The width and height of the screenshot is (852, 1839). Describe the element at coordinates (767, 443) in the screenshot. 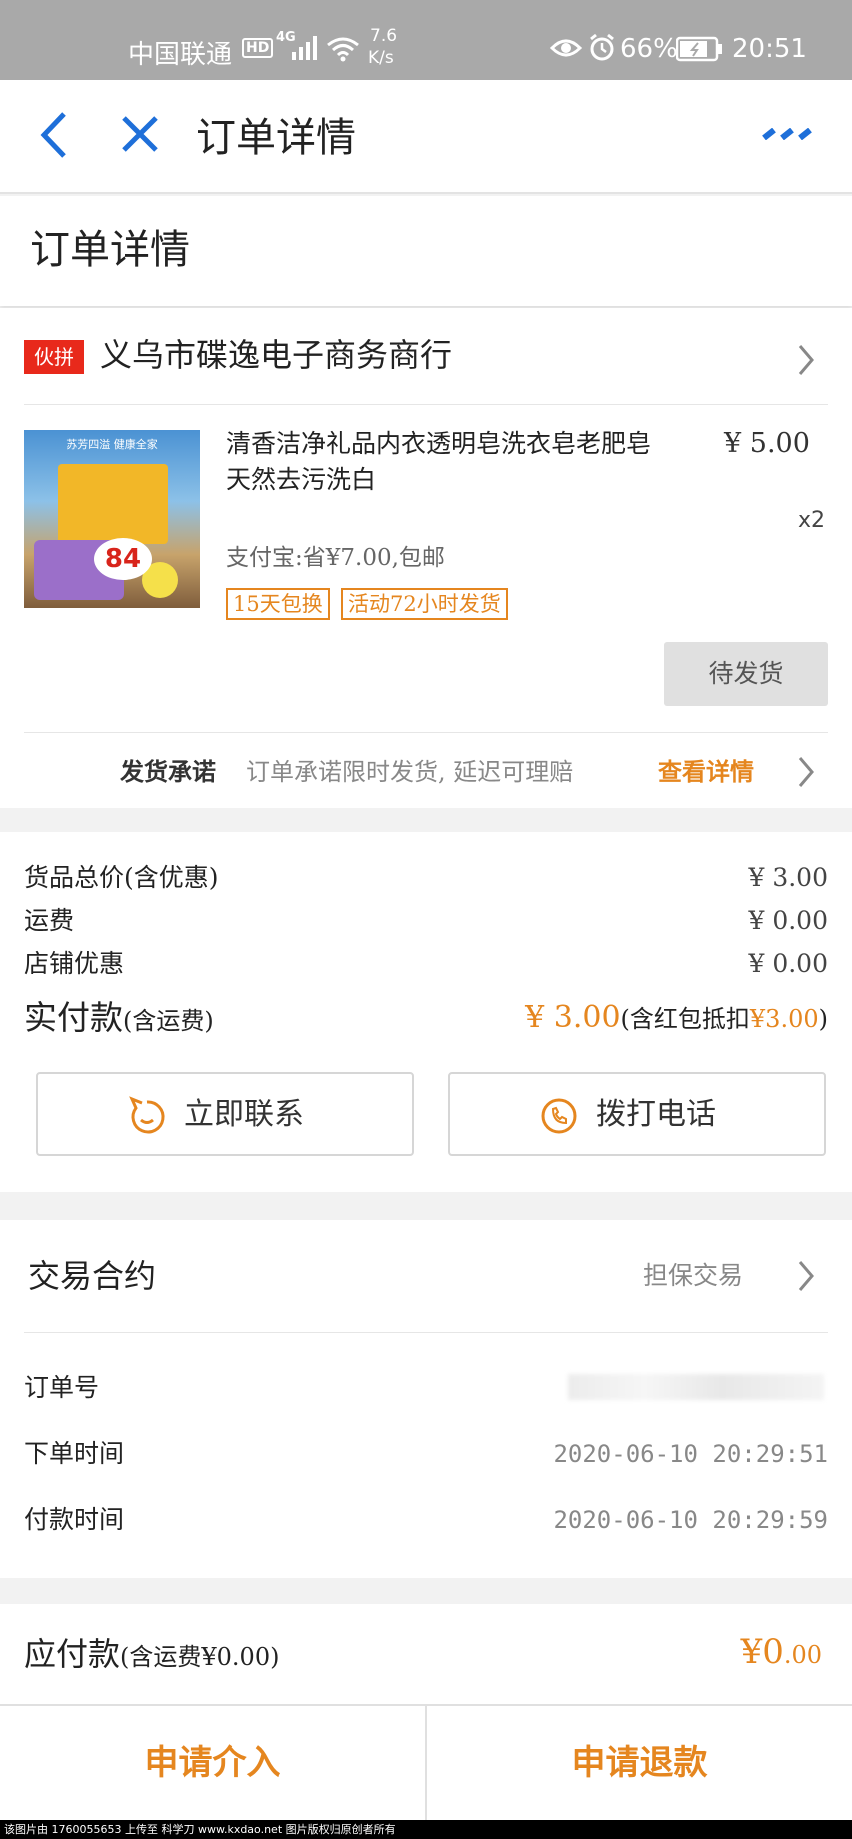

I see `product-price: ¥ 5.00` at that location.